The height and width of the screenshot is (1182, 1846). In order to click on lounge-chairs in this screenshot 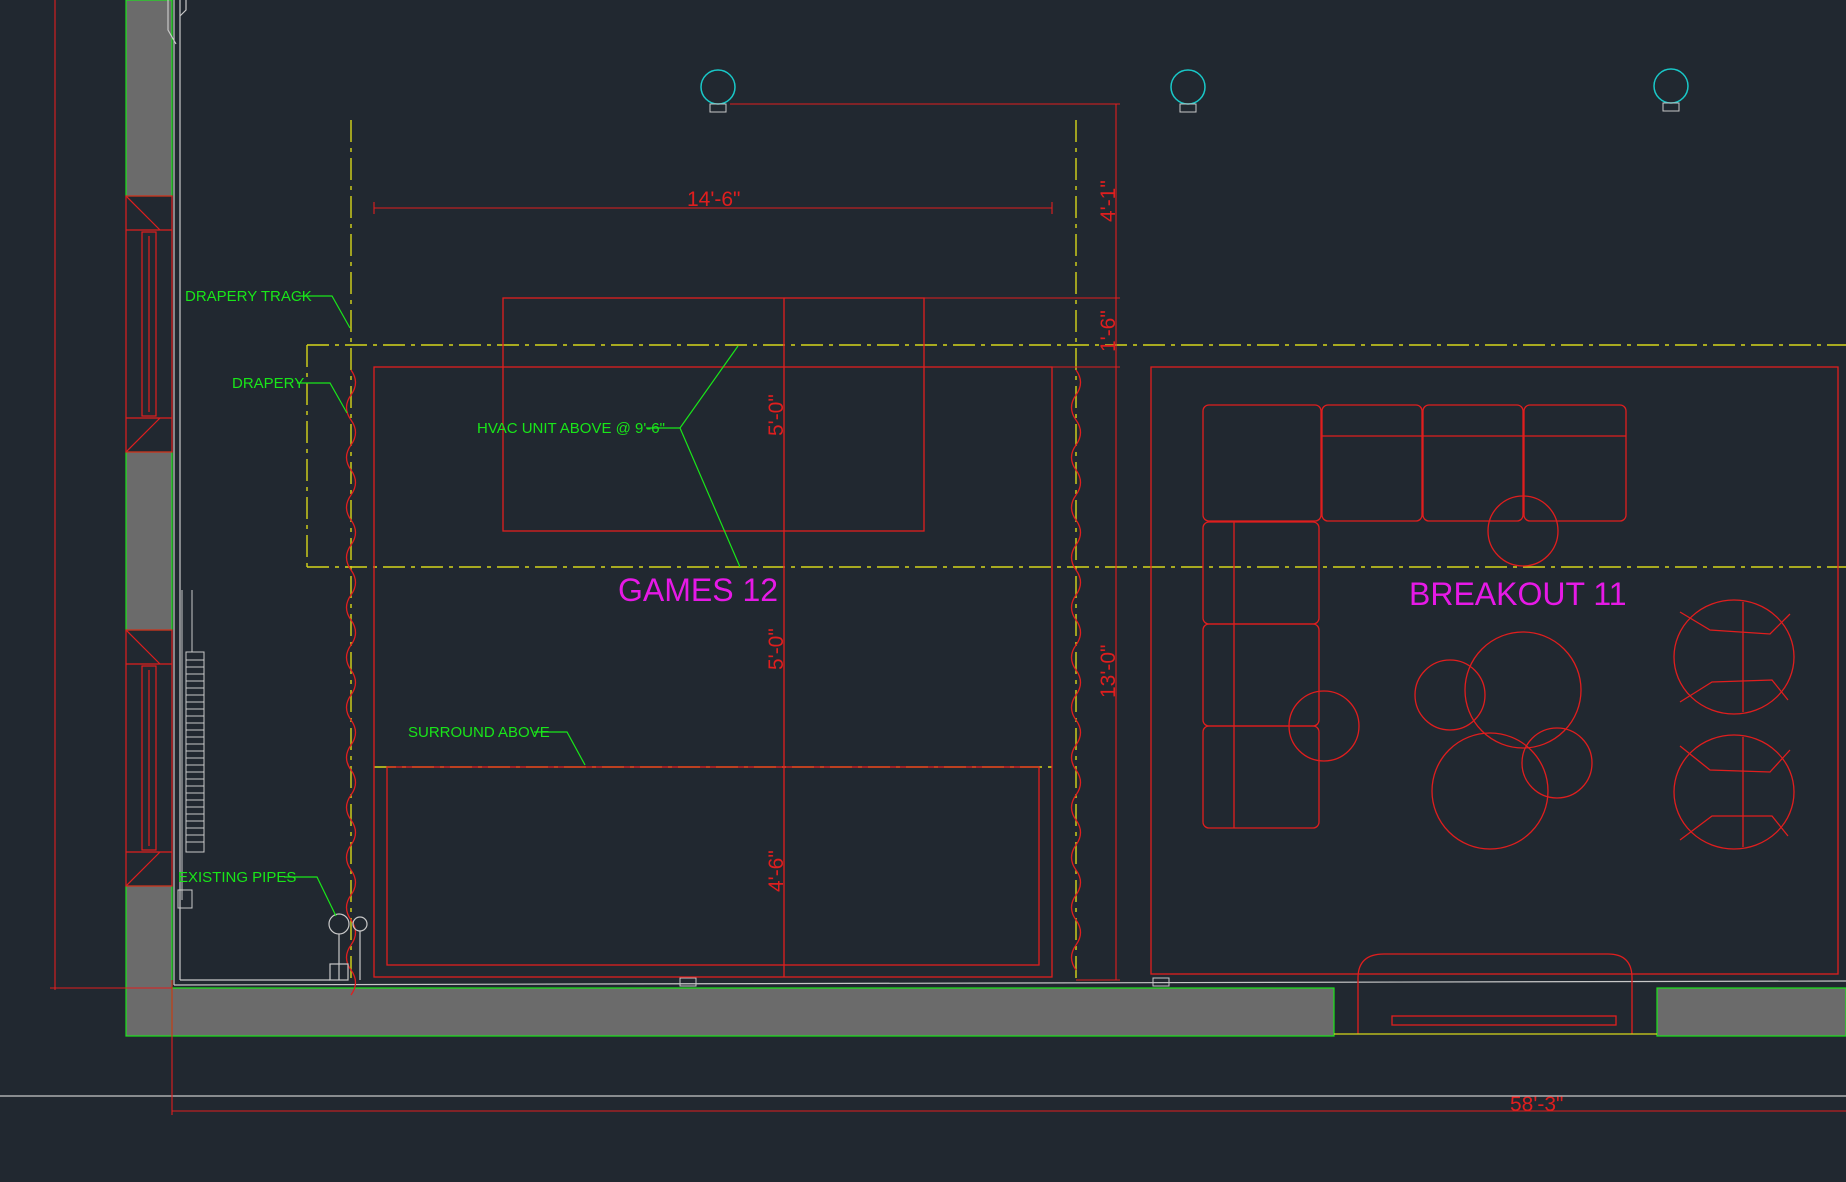, I will do `click(1734, 724)`.